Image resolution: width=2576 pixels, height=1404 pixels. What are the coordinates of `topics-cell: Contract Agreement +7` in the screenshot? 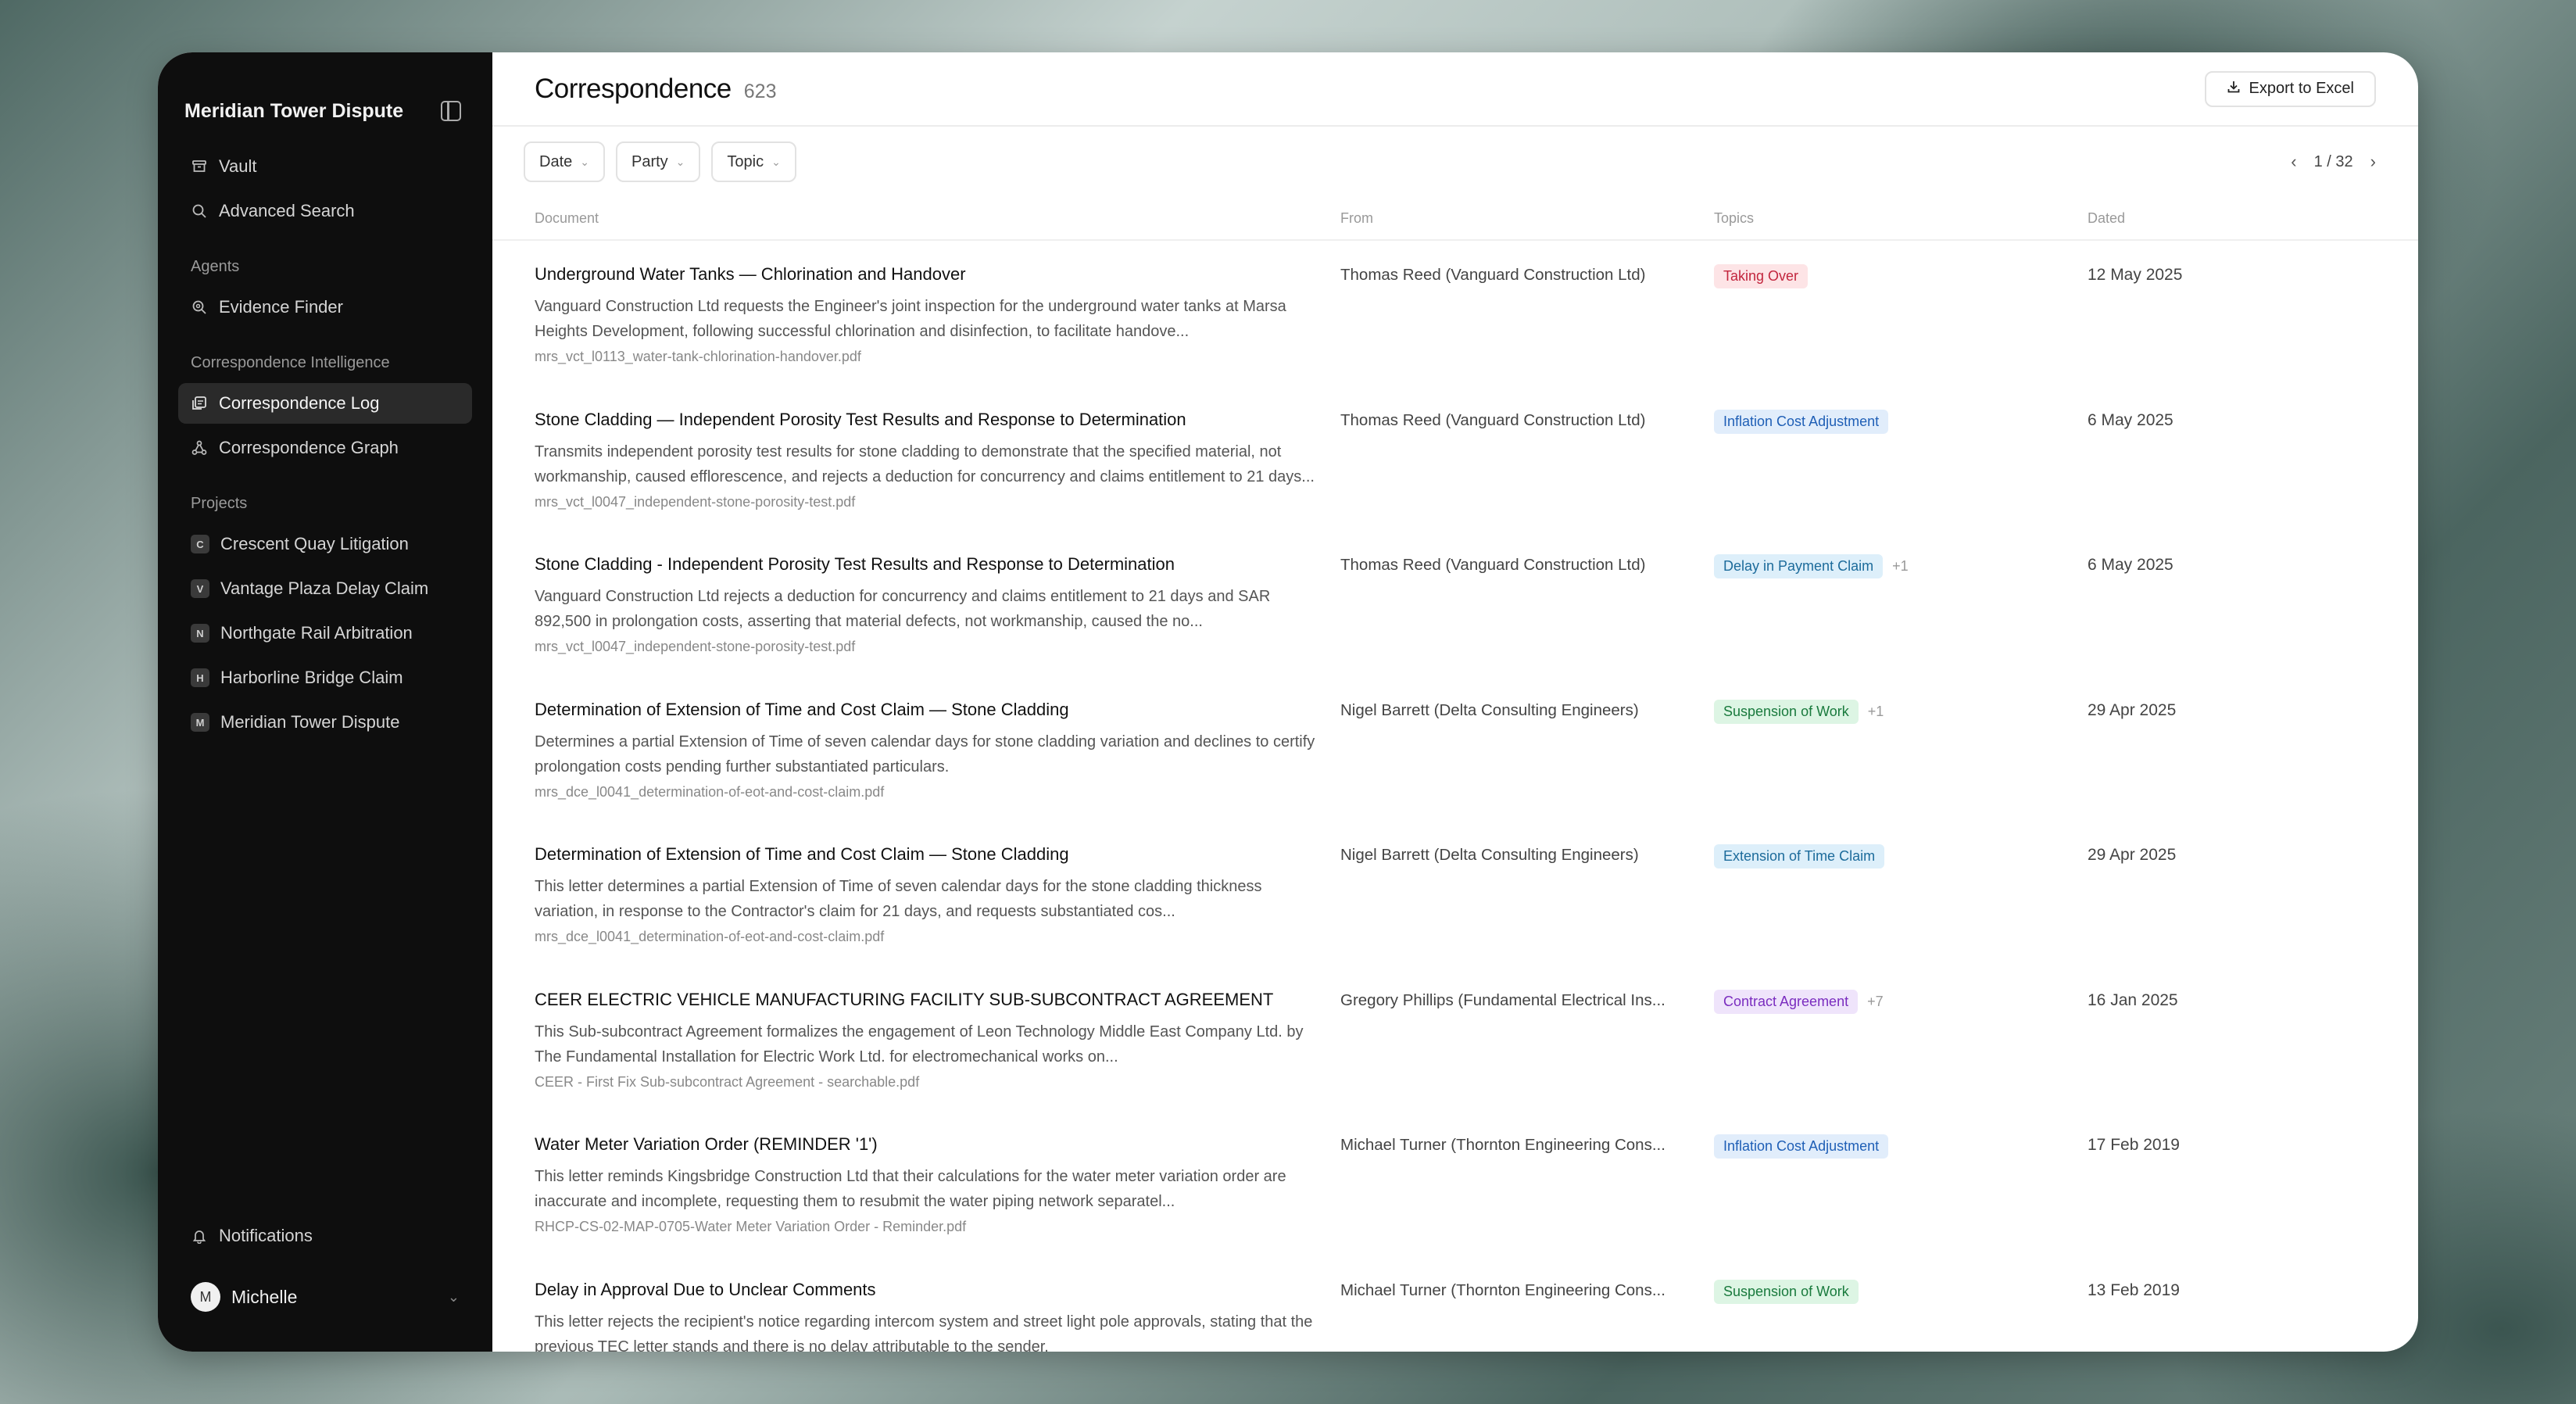 It's located at (1901, 1050).